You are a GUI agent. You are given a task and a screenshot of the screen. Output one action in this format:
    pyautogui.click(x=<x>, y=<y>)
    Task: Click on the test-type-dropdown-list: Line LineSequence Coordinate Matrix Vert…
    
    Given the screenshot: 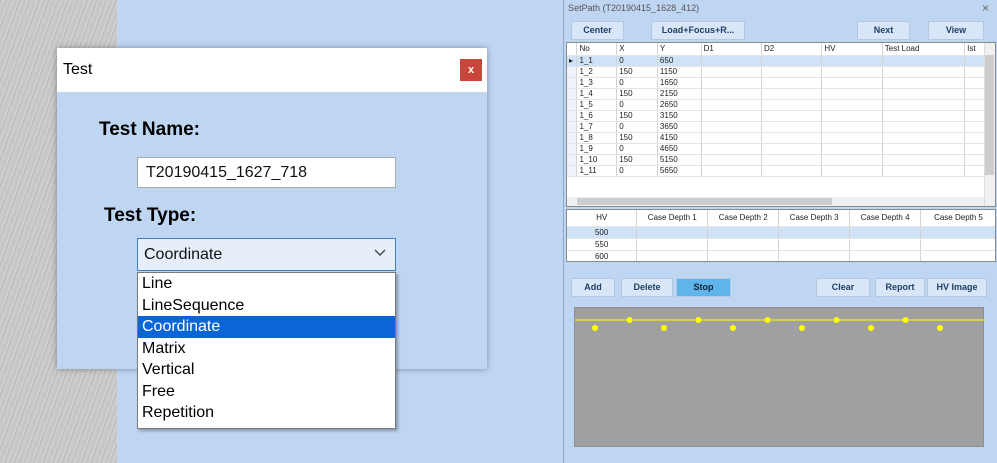 What is the action you would take?
    pyautogui.click(x=266, y=350)
    